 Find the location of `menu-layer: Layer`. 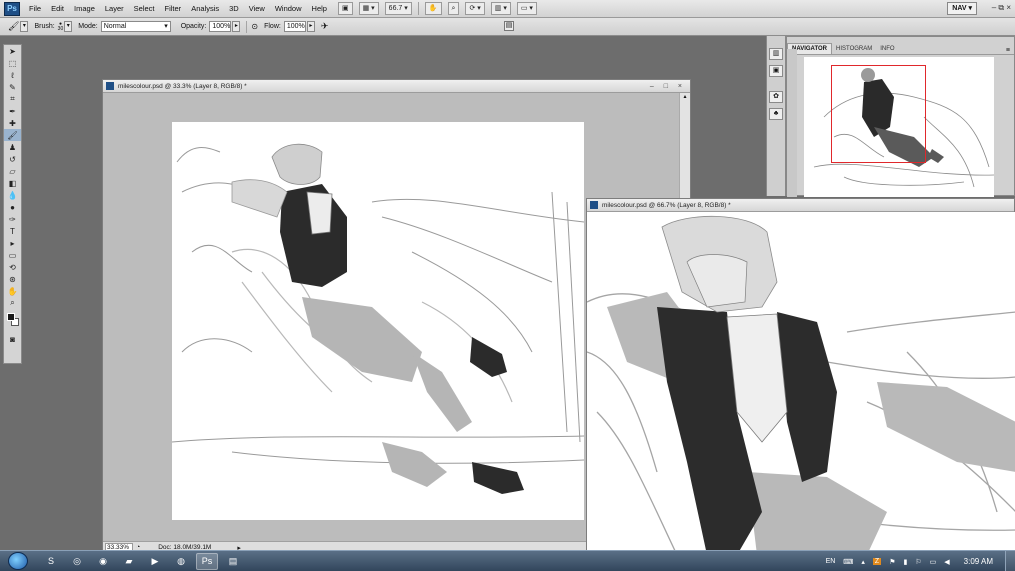

menu-layer: Layer is located at coordinates (114, 9).